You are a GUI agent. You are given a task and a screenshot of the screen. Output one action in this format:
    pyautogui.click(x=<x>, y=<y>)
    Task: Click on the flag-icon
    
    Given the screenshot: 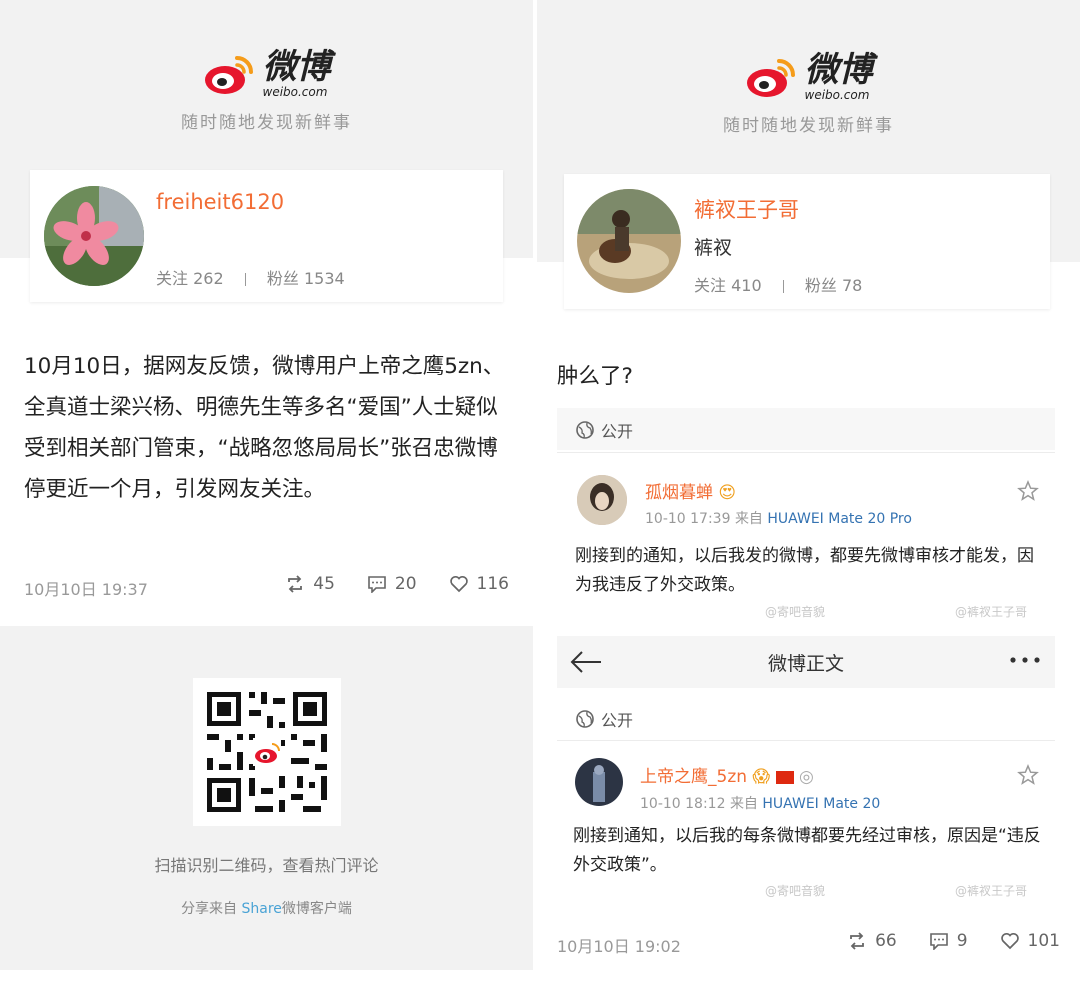 What is the action you would take?
    pyautogui.click(x=784, y=777)
    